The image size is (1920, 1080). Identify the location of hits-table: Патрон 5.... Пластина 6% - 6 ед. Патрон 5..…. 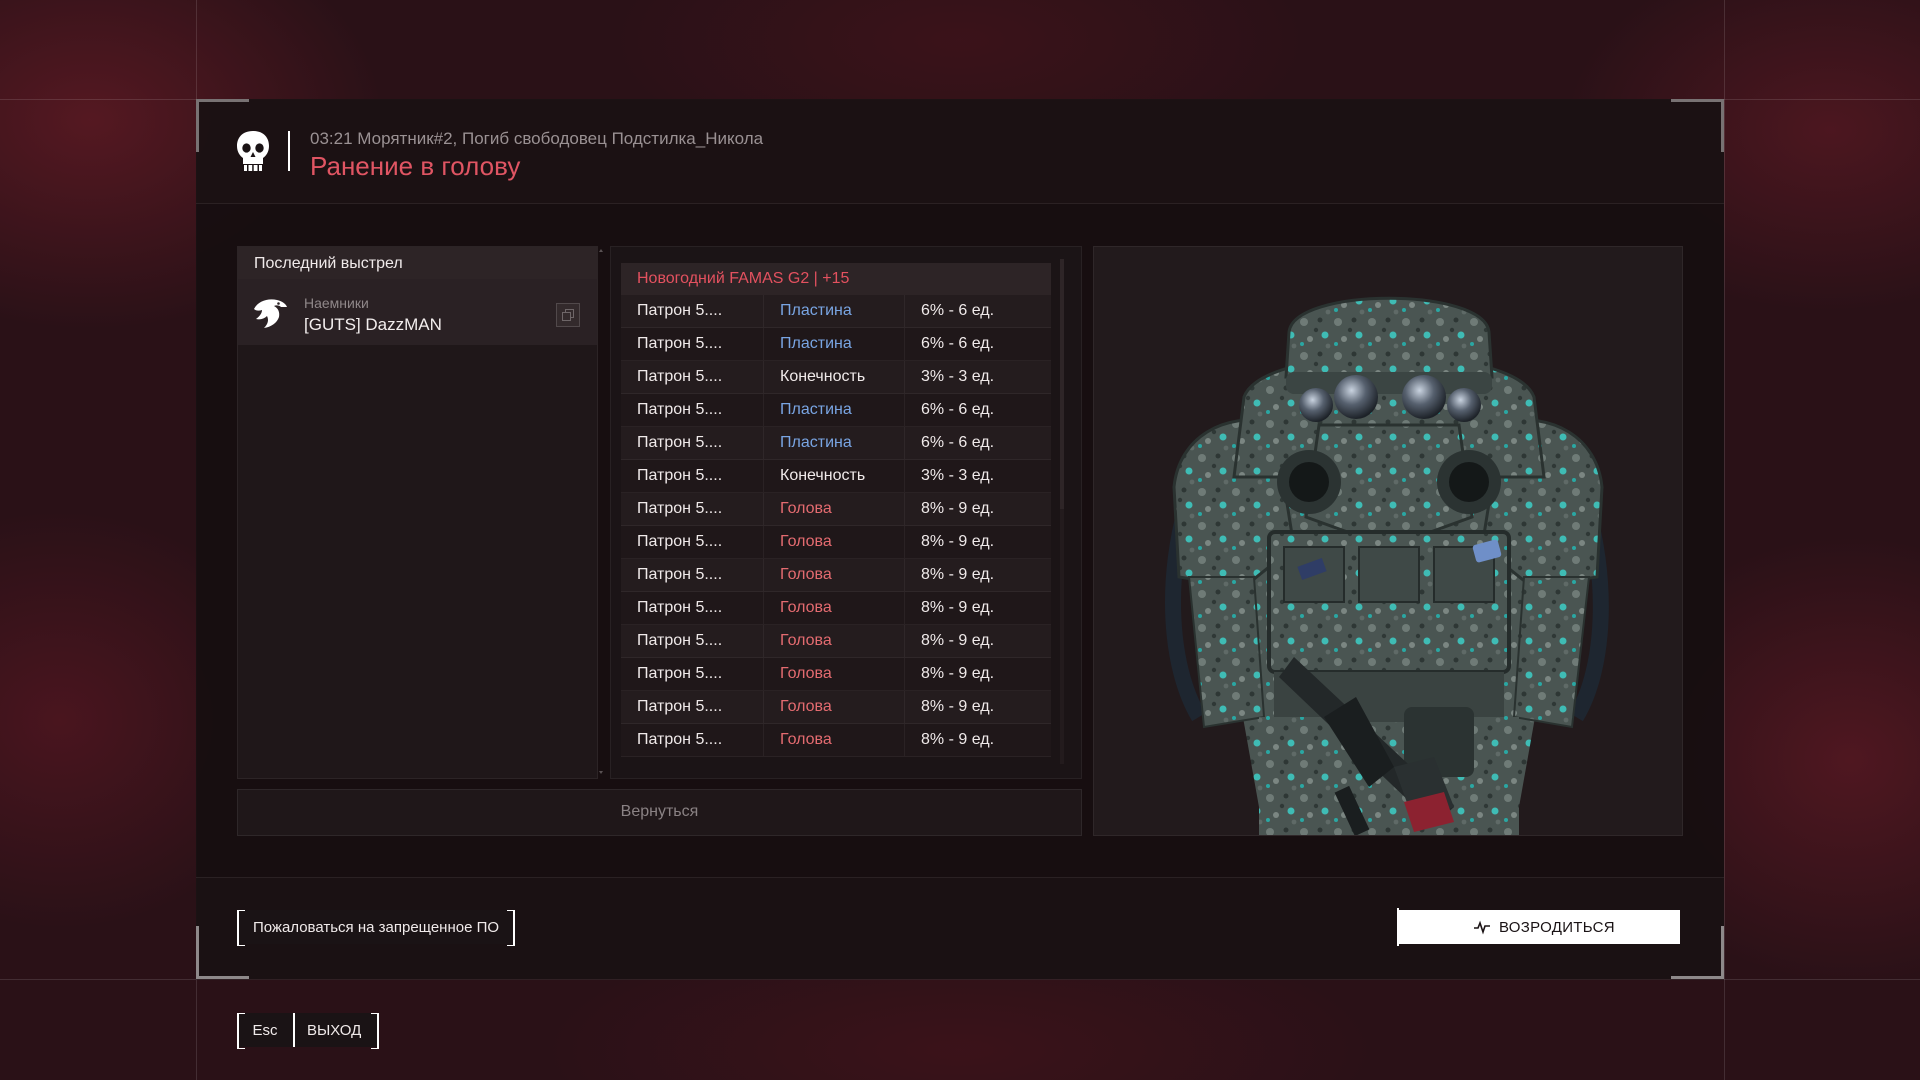
(836, 526).